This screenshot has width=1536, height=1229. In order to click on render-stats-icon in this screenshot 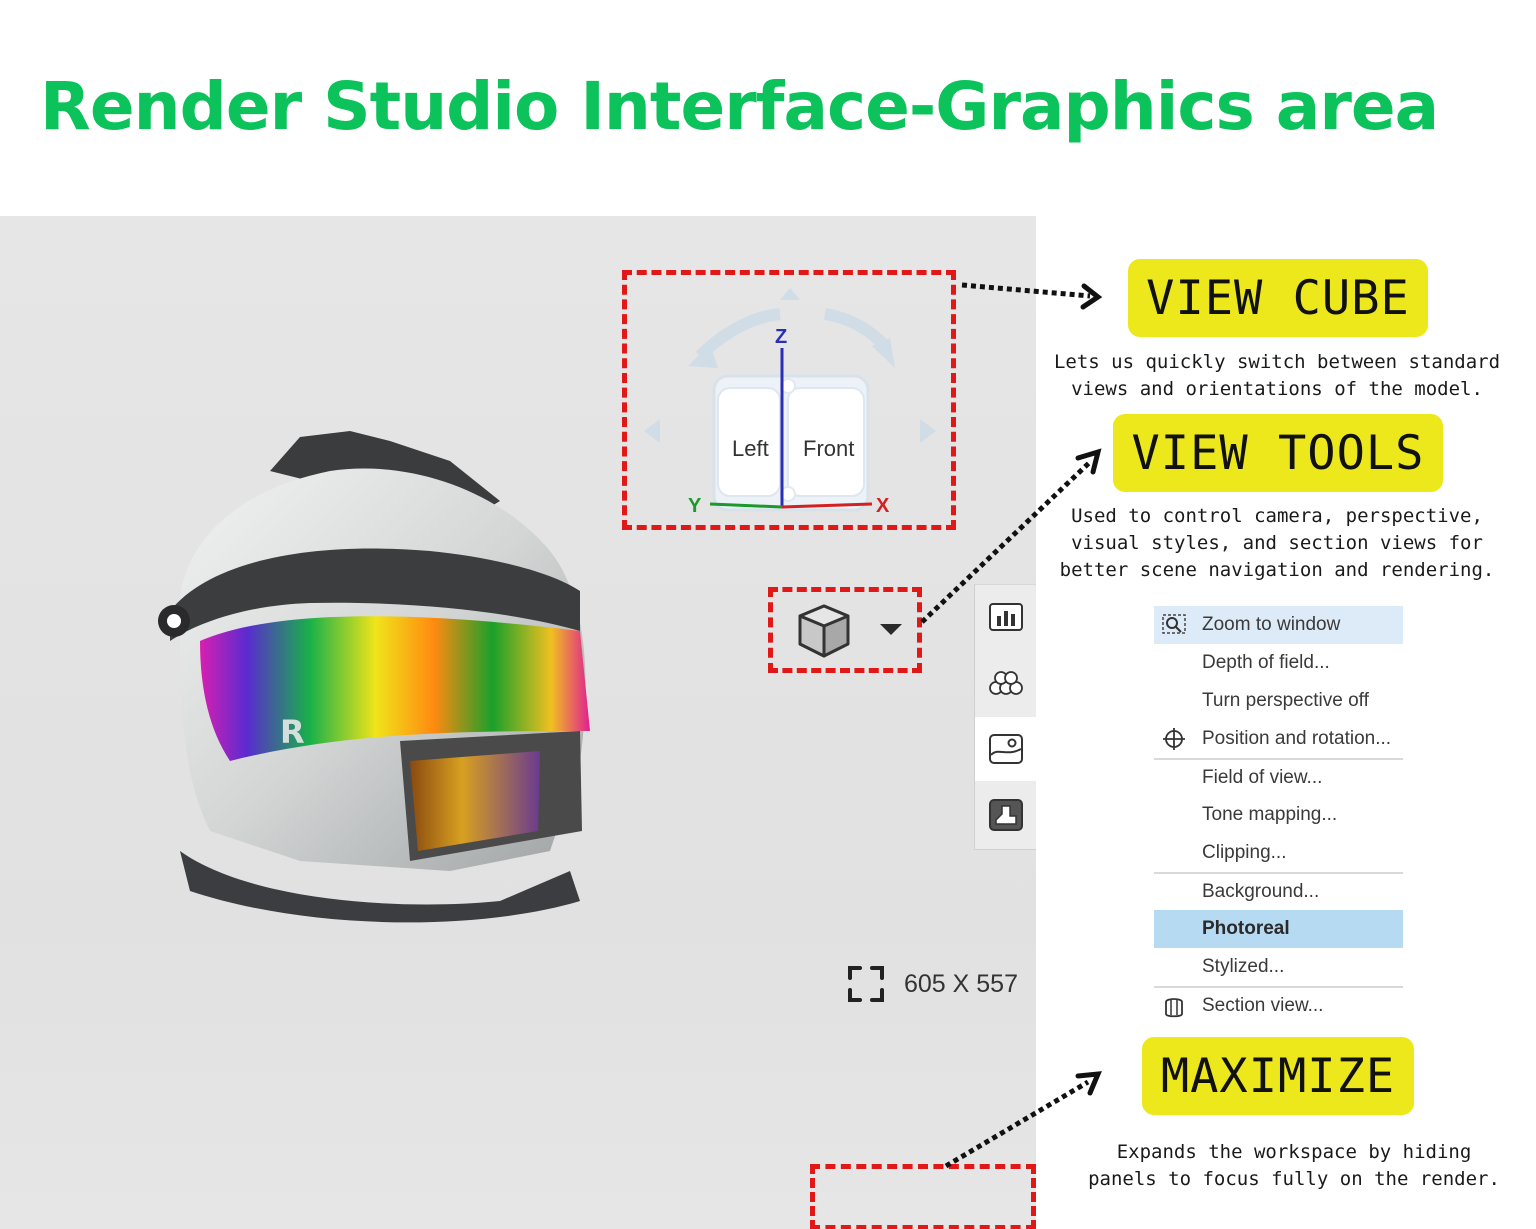, I will do `click(1005, 617)`.